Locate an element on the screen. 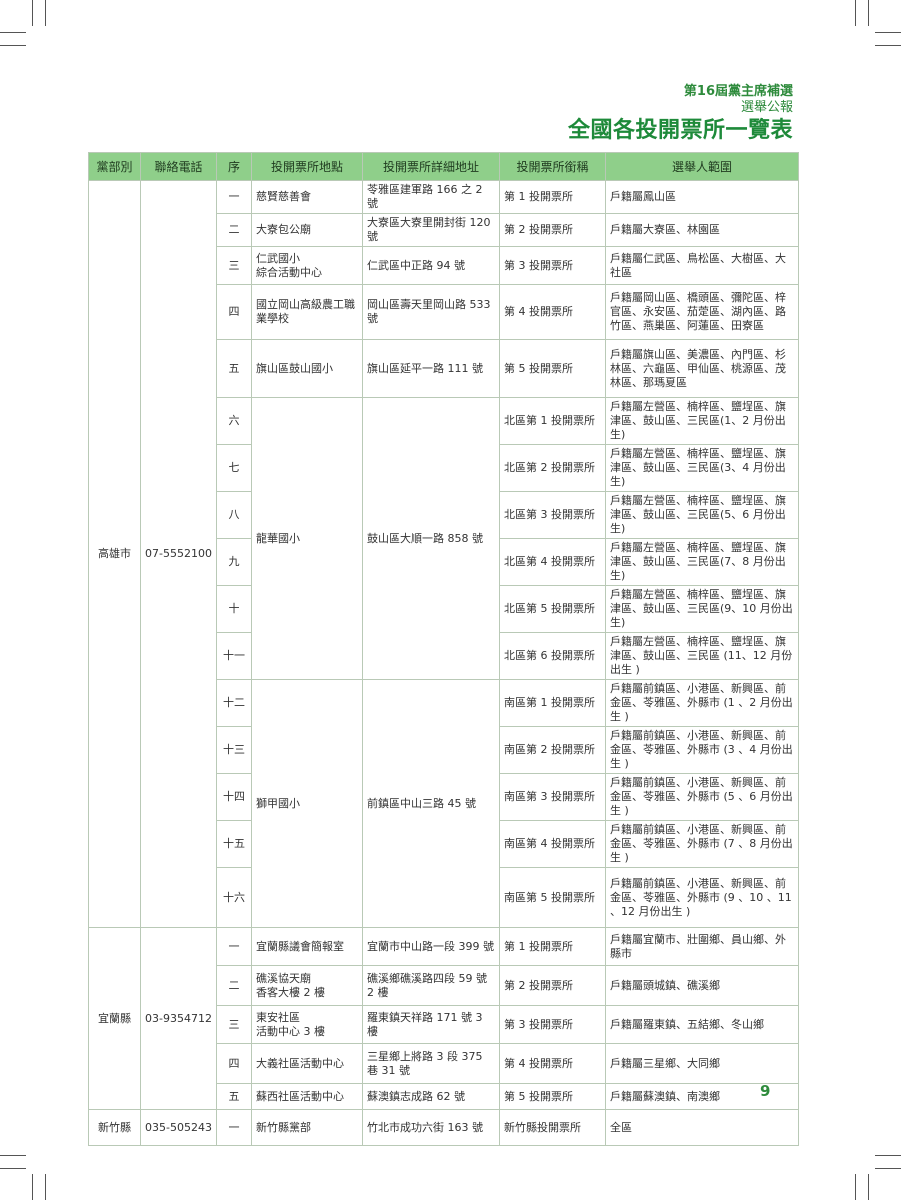 The width and height of the screenshot is (901, 1200). address-cell: 宜蘭市中山路一段 399 號 is located at coordinates (431, 946).